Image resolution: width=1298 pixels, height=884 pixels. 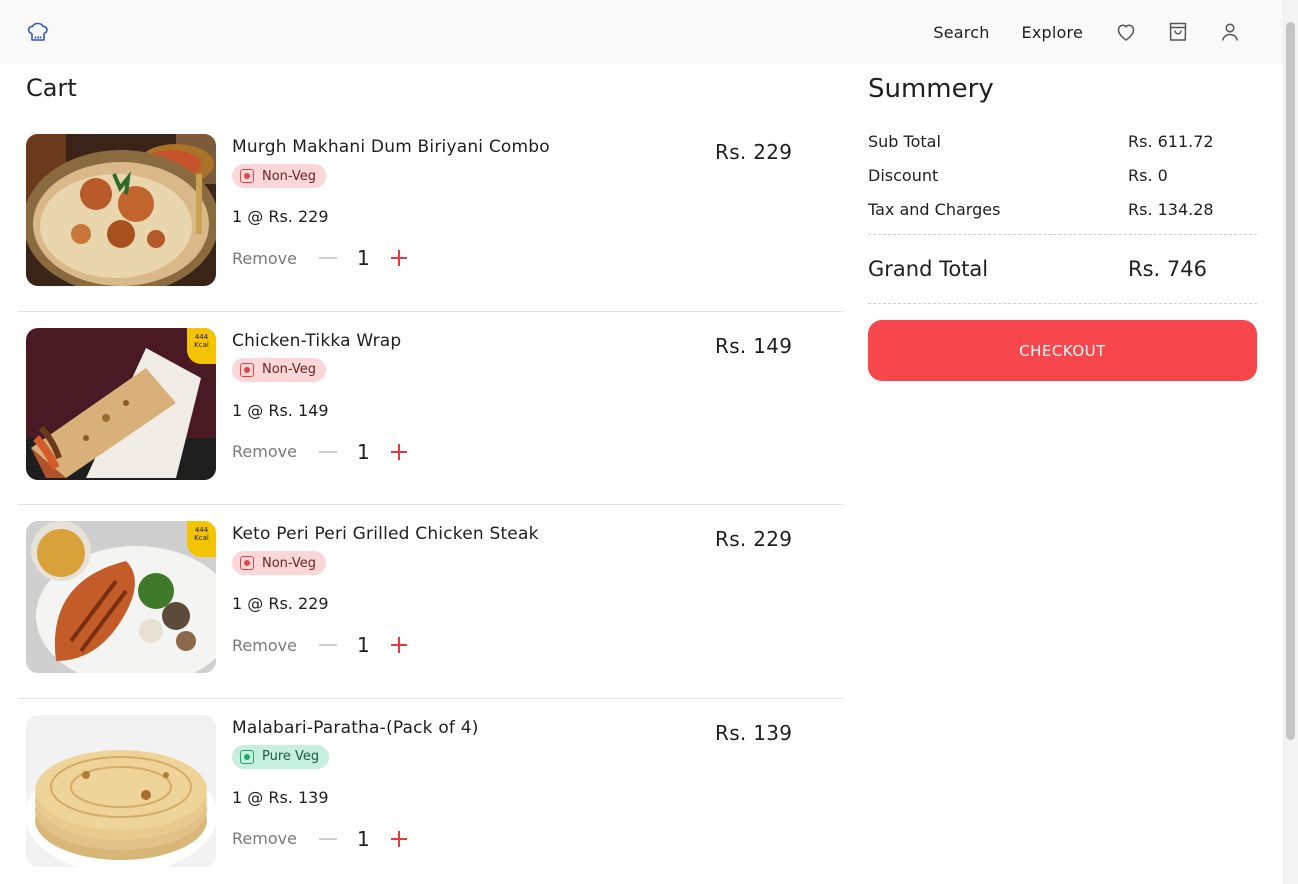 I want to click on badge-label: Pure Veg, so click(x=291, y=756).